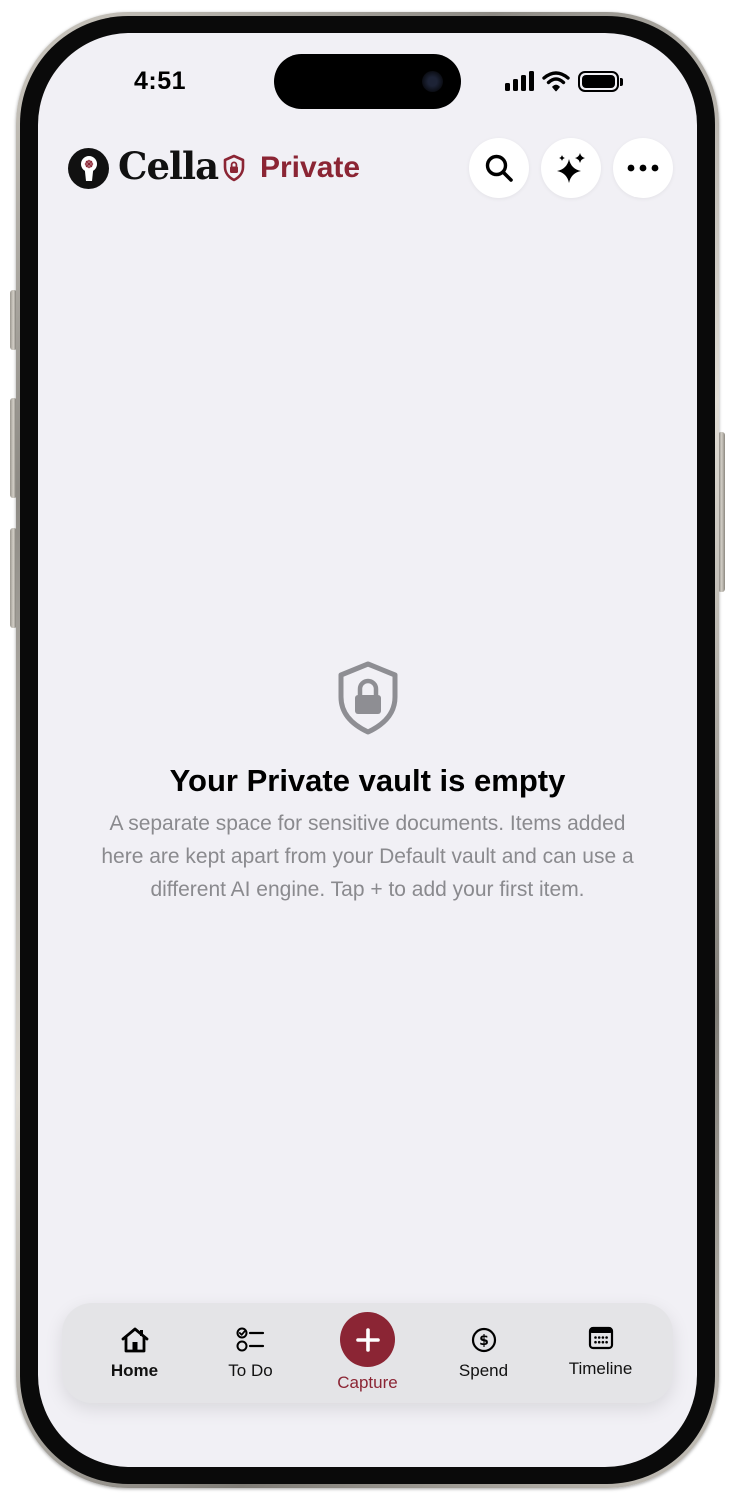  What do you see at coordinates (721, 512) in the screenshot?
I see `power-button` at bounding box center [721, 512].